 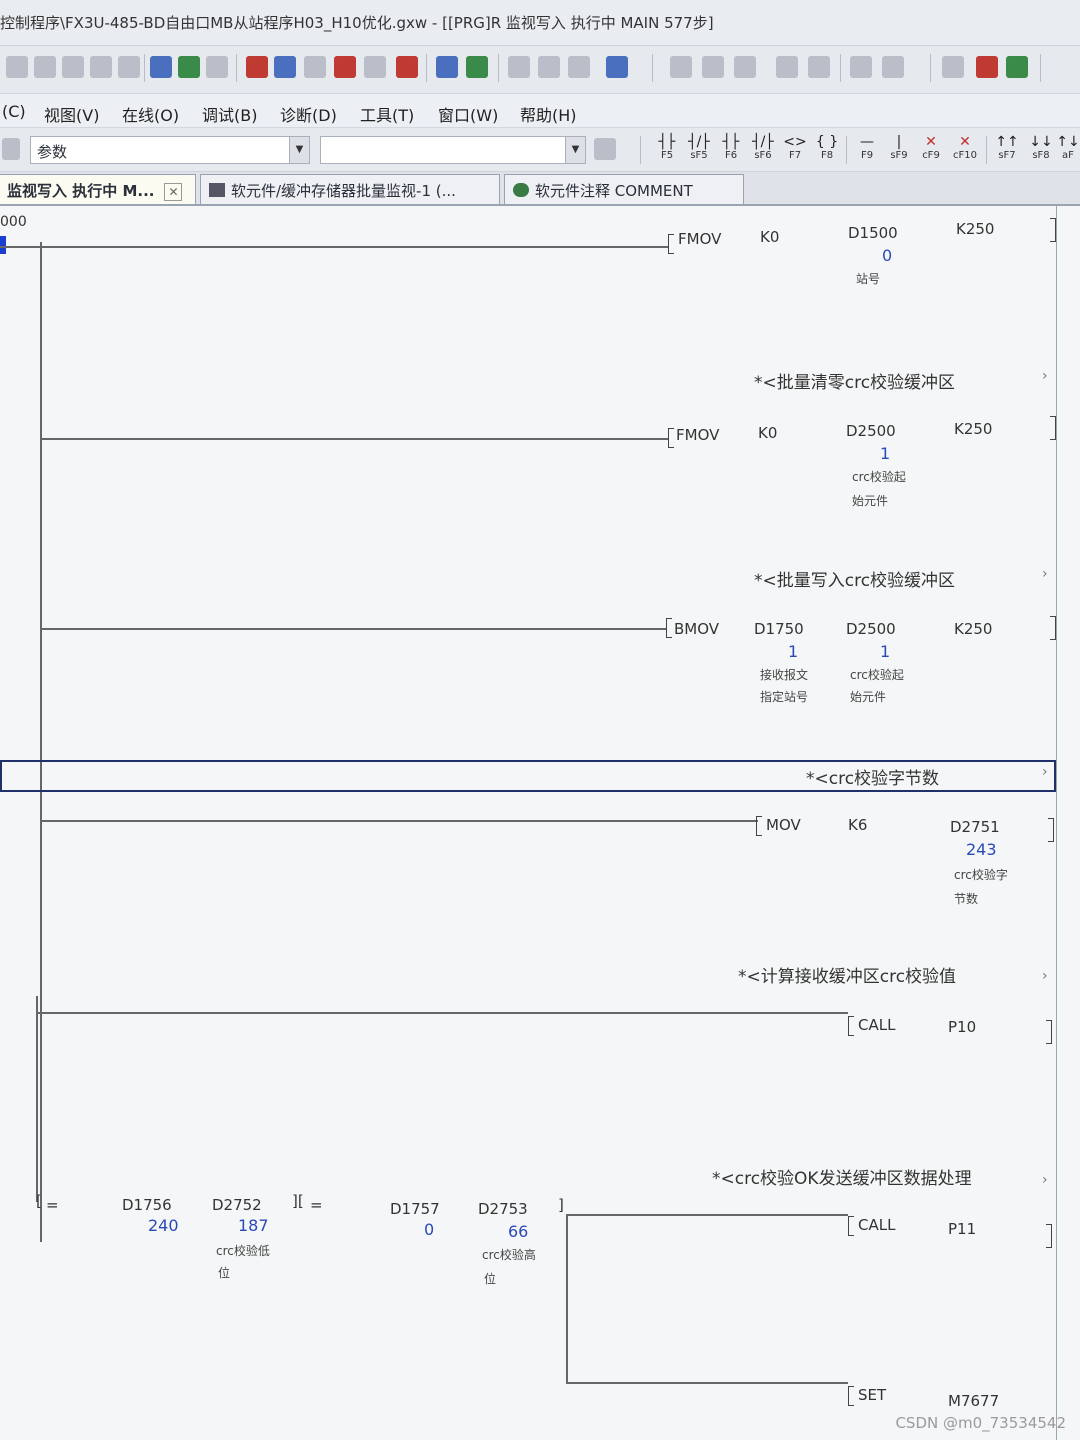 What do you see at coordinates (795, 150) in the screenshot?
I see `fkey-f7: <> F7` at bounding box center [795, 150].